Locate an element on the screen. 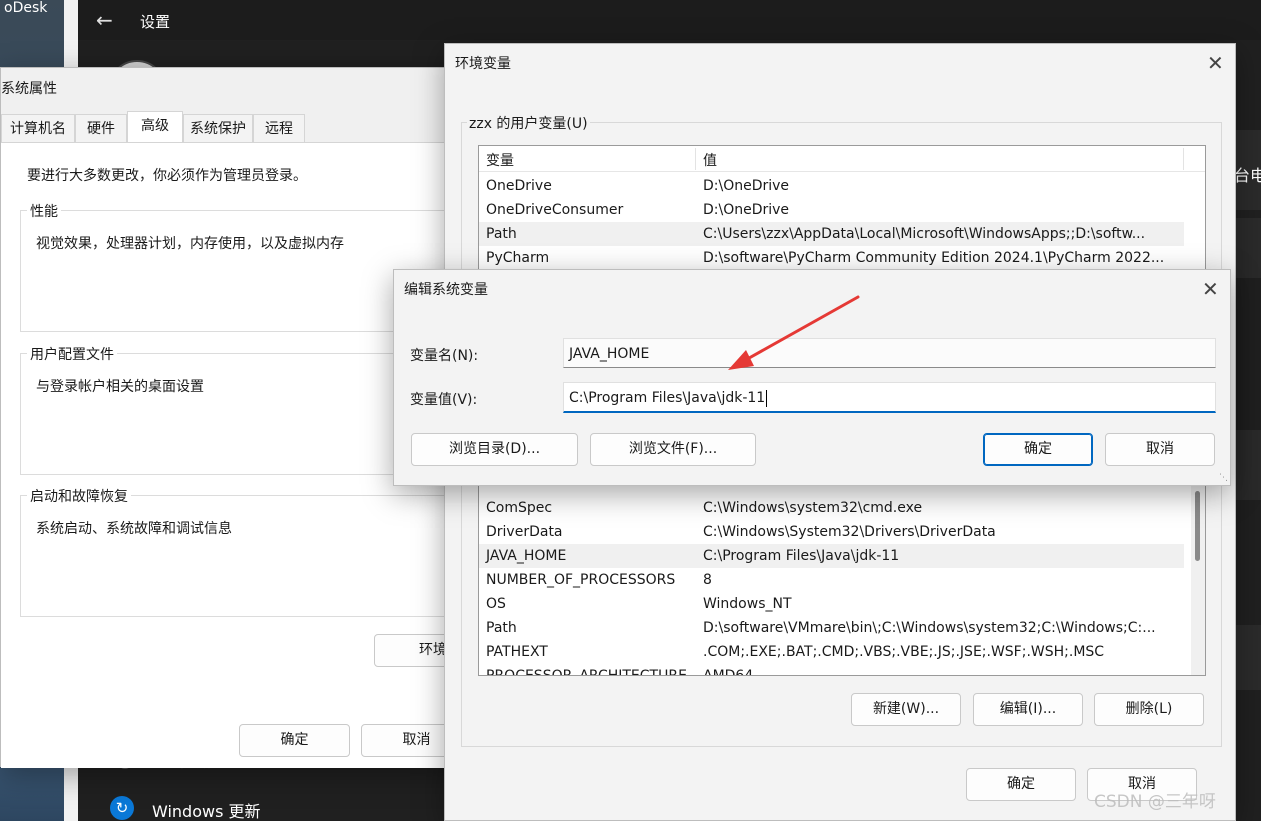 Image resolution: width=1261 pixels, height=821 pixels. list-item: PROCESSOR_ARCHITECTURE AMD64 is located at coordinates (831, 669).